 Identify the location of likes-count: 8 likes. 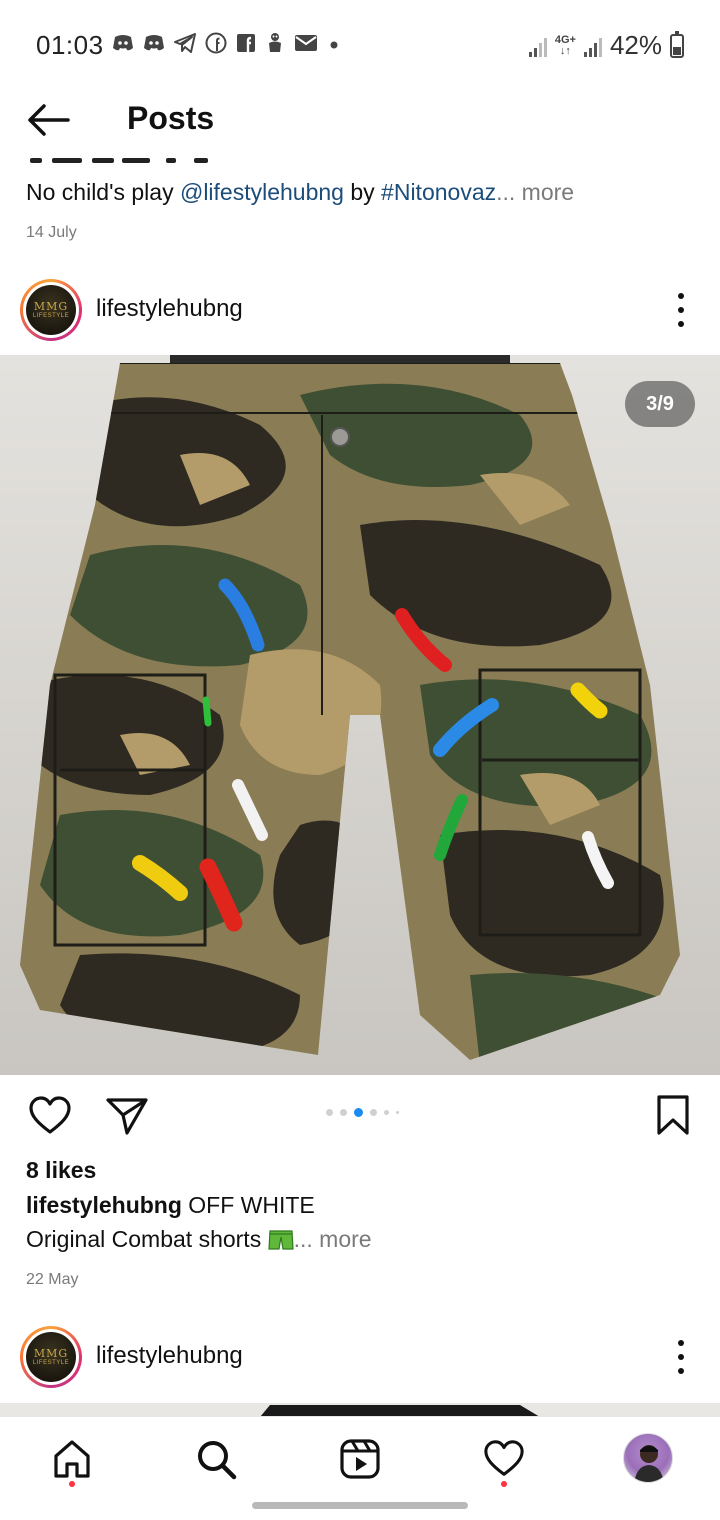
(61, 1170).